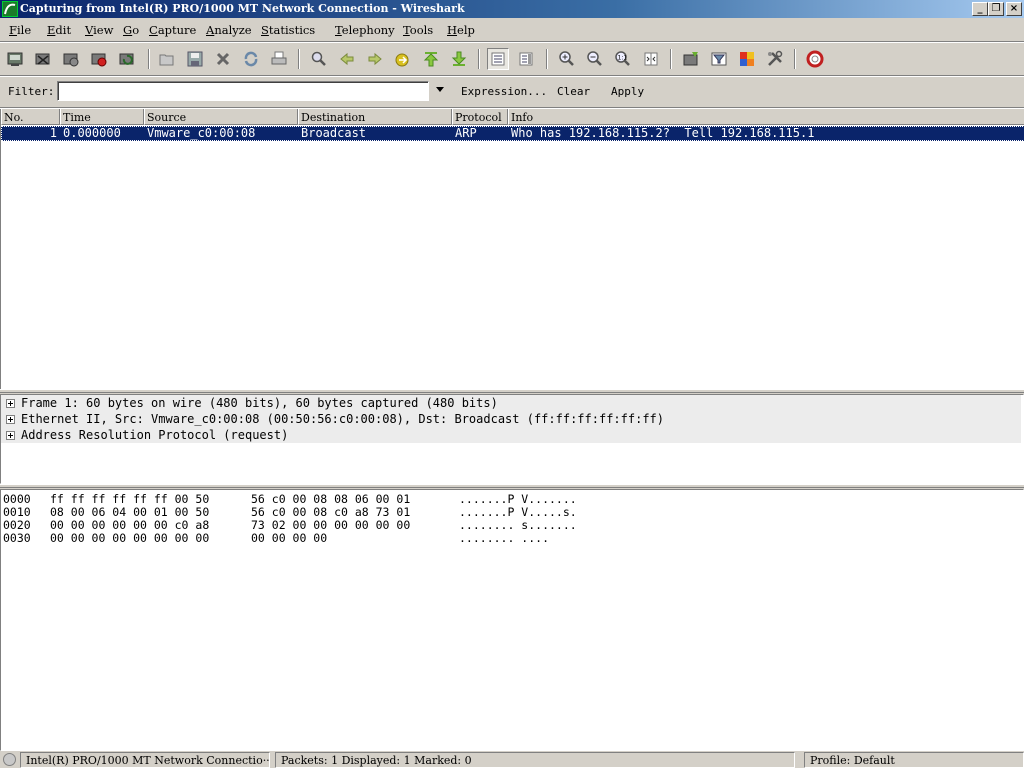 This screenshot has width=1024, height=768. I want to click on interface-list-icon, so click(15, 59).